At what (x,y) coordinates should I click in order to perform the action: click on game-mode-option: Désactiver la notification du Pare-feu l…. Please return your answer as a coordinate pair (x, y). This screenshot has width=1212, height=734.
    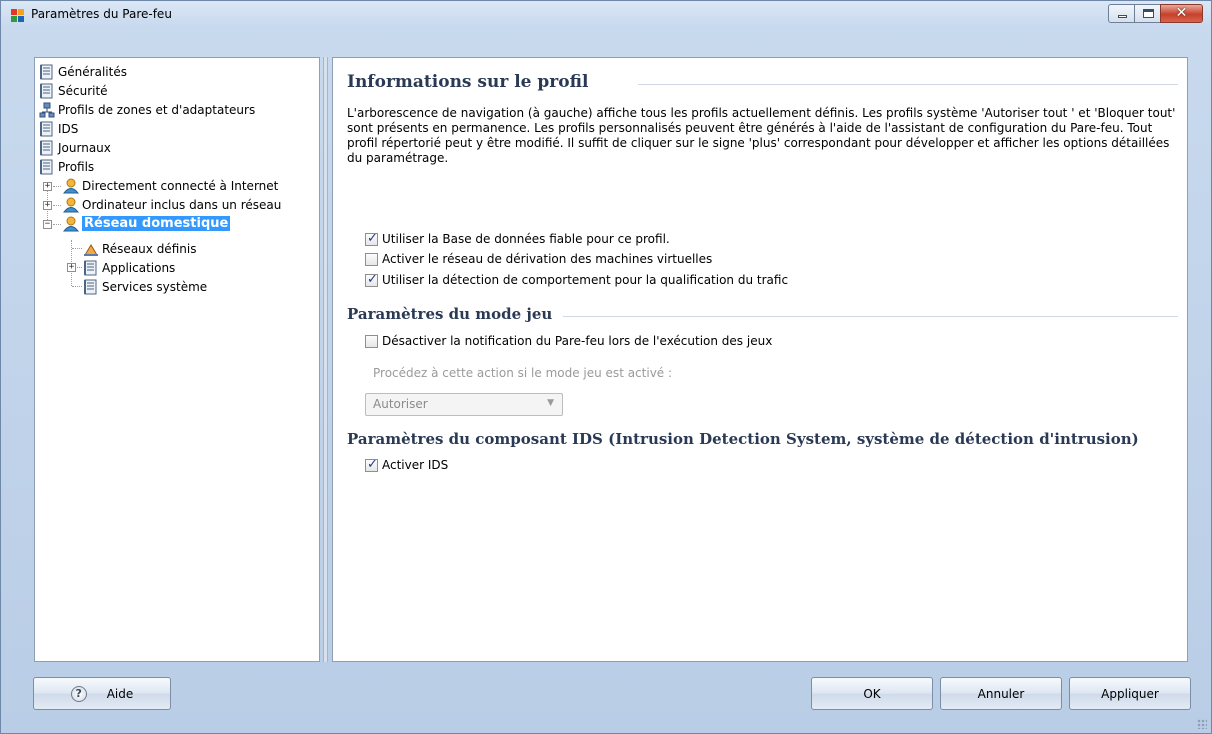
    Looking at the image, I should click on (568, 341).